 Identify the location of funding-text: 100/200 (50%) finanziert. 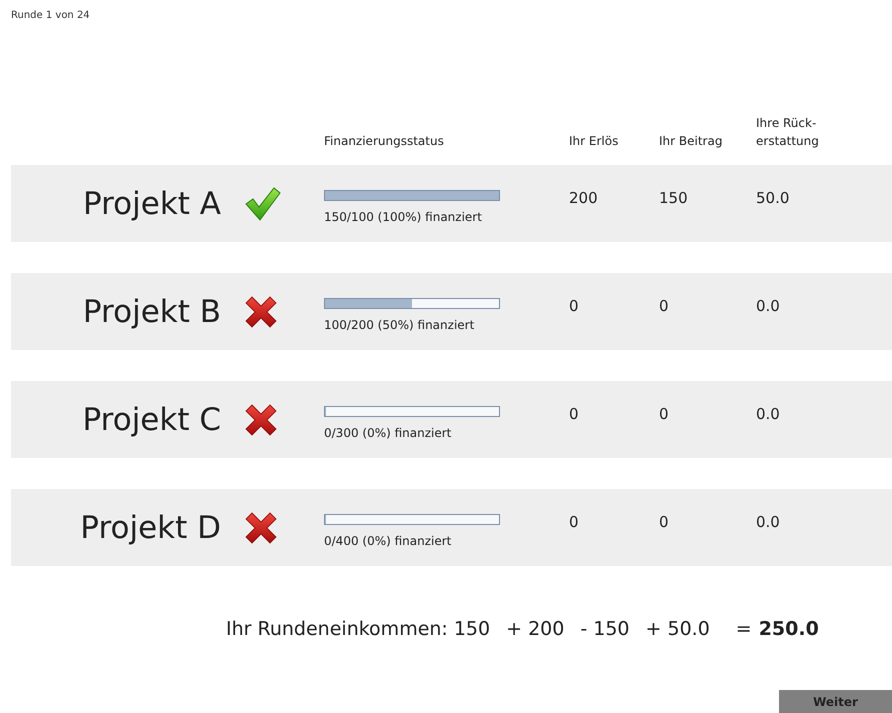
(399, 325).